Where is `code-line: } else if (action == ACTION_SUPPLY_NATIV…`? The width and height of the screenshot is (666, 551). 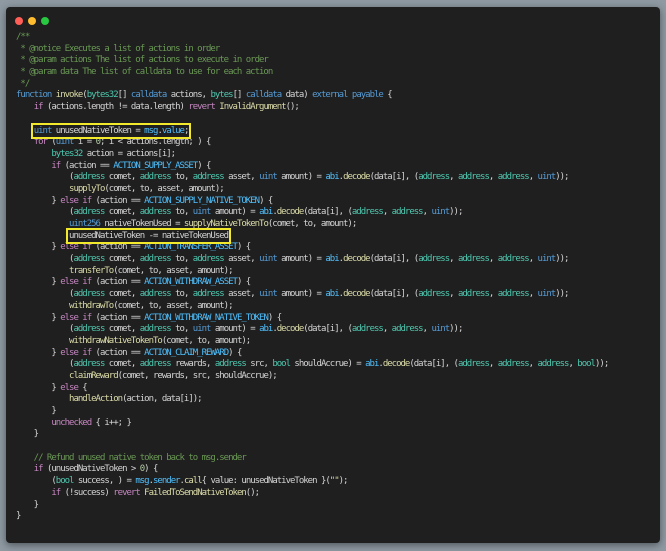
code-line: } else if (action == ACTION_SUPPLY_NATIV… is located at coordinates (312, 202).